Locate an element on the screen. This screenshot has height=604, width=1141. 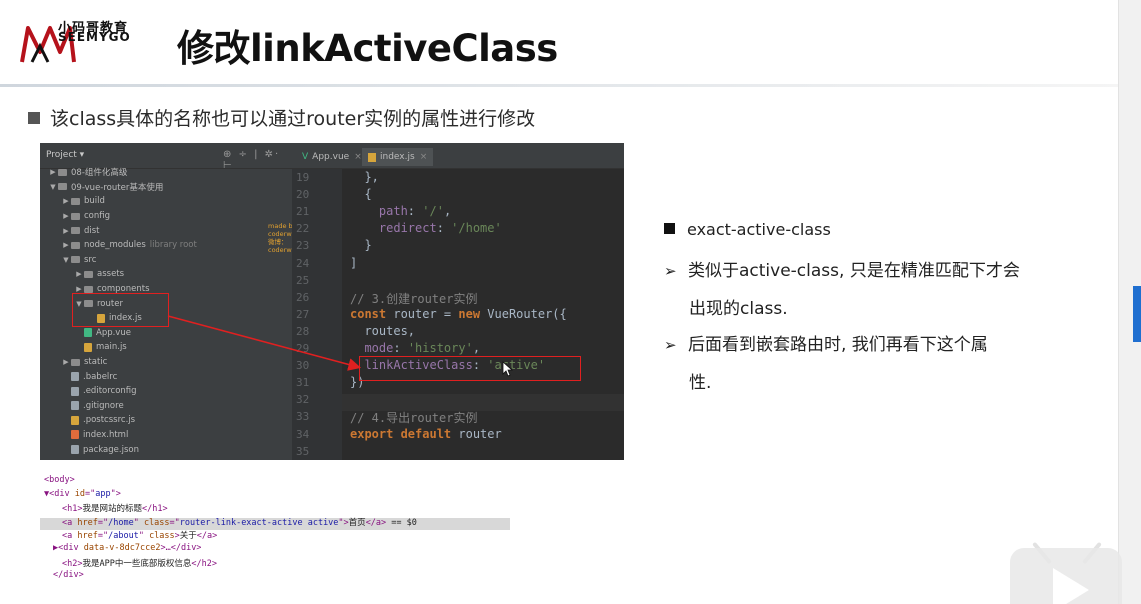
code-line: redirect: '/home' is located at coordinates (426, 228).